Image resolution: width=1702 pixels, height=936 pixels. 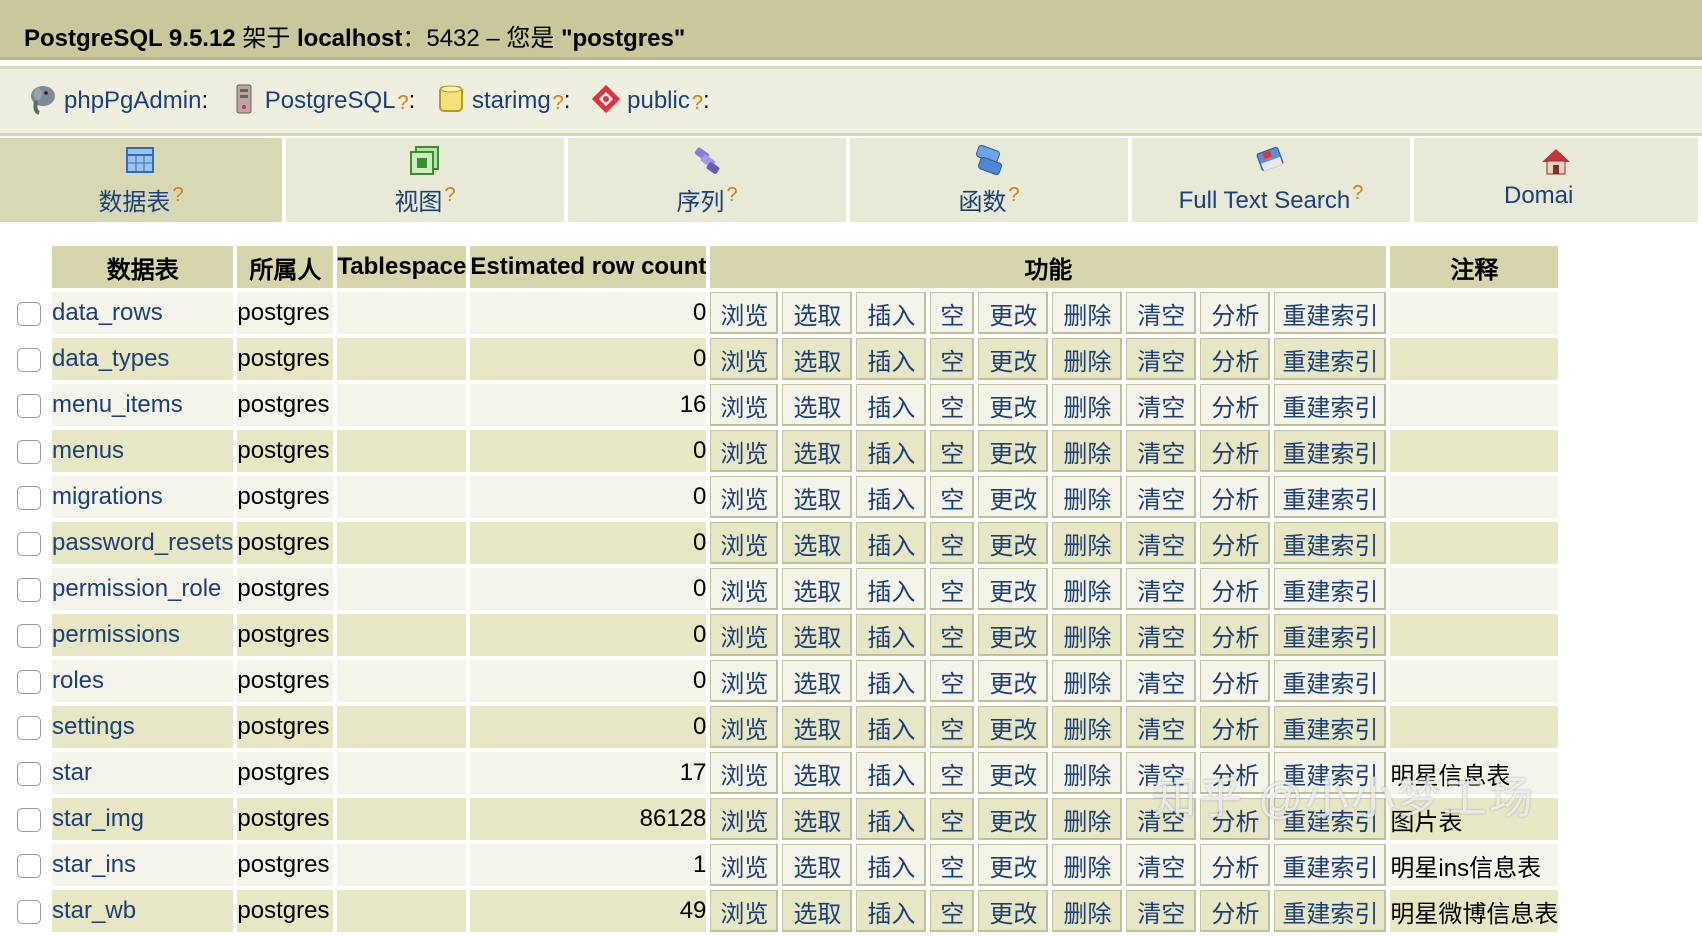 What do you see at coordinates (285, 267) in the screenshot?
I see `header-owner: 所属人` at bounding box center [285, 267].